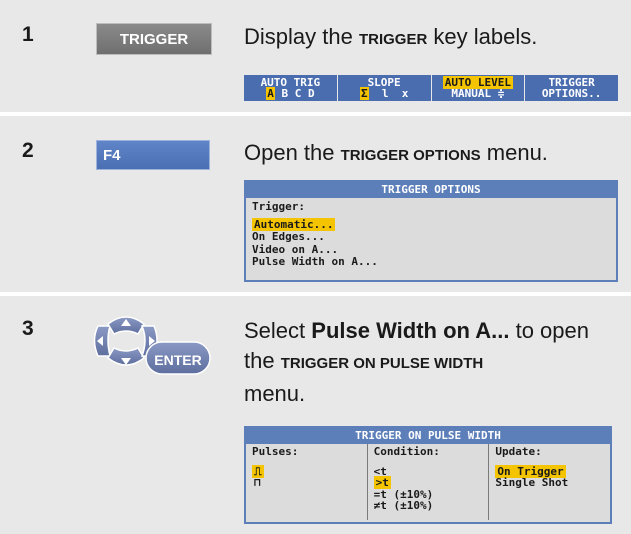  I want to click on step-2-instruction: Open the TRIGGER OPTIONS menu., so click(396, 154).